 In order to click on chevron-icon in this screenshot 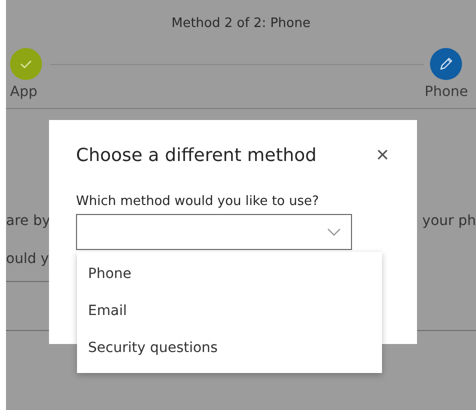, I will do `click(334, 232)`.